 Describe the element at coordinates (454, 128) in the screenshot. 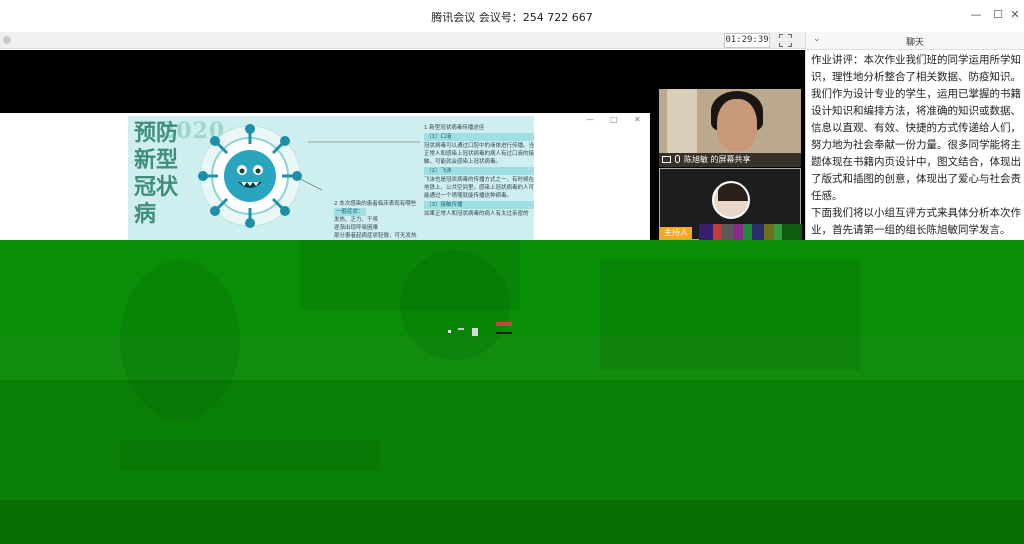

I see `section1-title: 1 新型冠状病毒传播途径` at that location.